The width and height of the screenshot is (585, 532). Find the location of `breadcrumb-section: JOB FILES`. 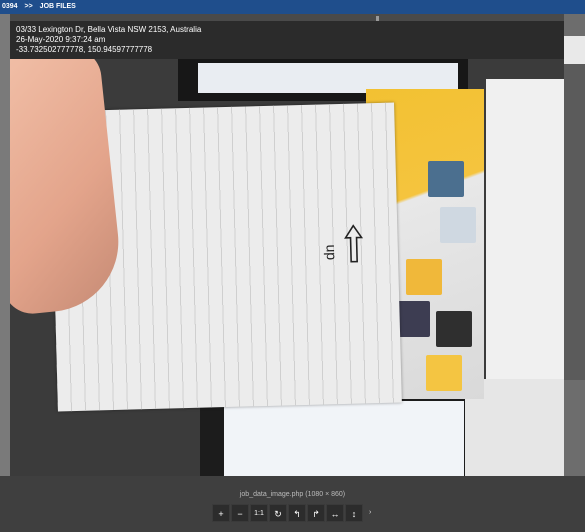

breadcrumb-section: JOB FILES is located at coordinates (58, 6).